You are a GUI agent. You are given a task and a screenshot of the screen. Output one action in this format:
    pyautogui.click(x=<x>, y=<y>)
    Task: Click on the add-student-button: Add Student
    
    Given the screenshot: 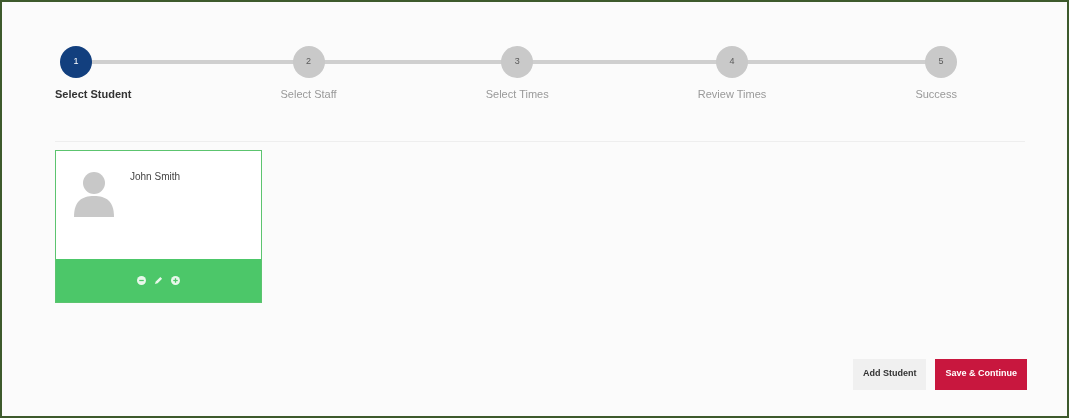 What is the action you would take?
    pyautogui.click(x=890, y=374)
    